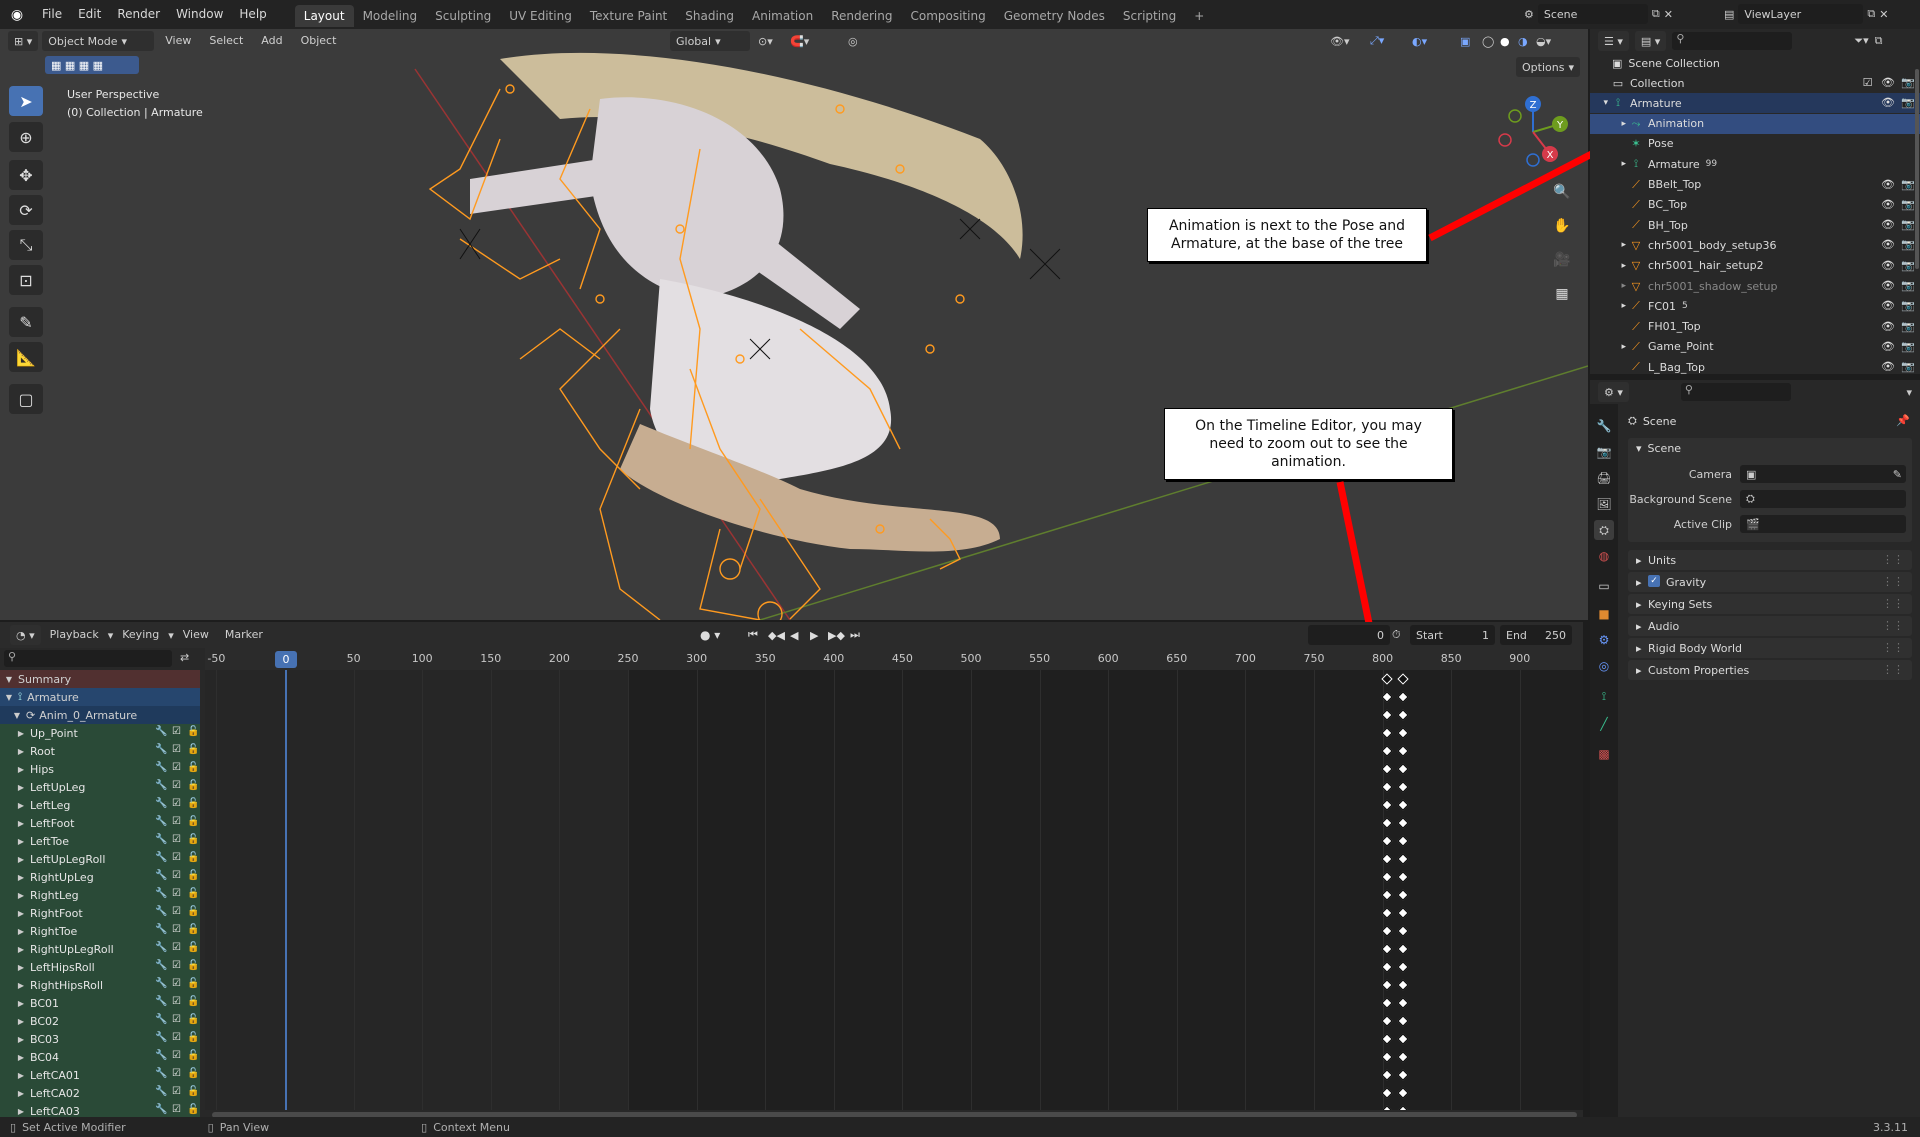 The width and height of the screenshot is (1920, 1137). What do you see at coordinates (814, 635) in the screenshot?
I see `play-icon: ▶` at bounding box center [814, 635].